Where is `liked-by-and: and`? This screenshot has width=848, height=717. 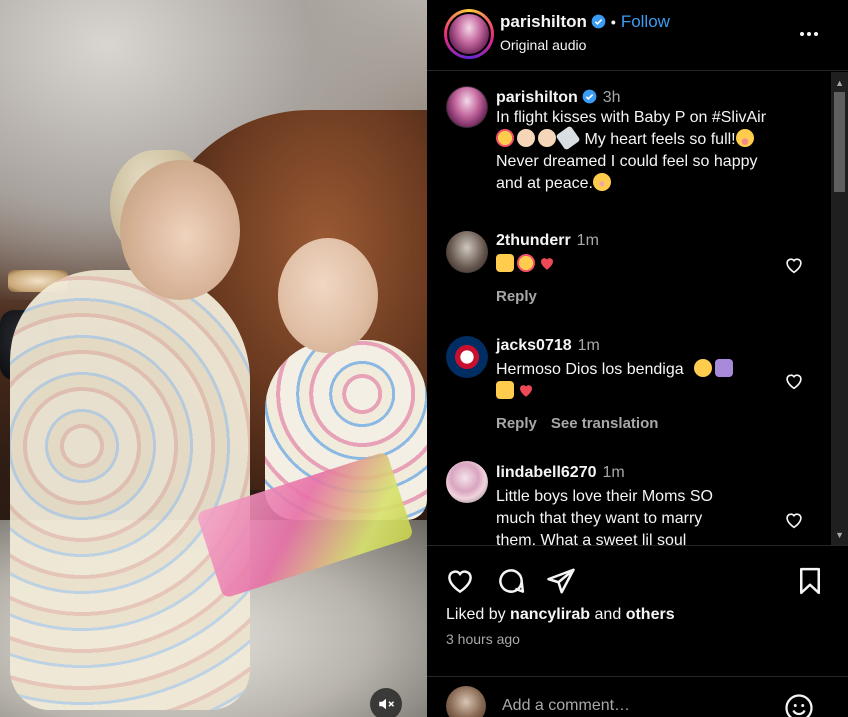
liked-by-and: and is located at coordinates (608, 614).